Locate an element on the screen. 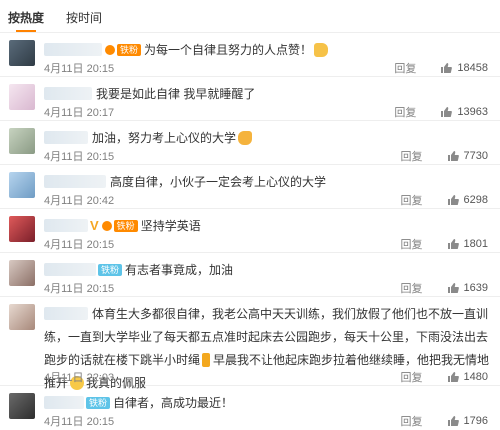 The height and width of the screenshot is (430, 500). like-button: 6298 is located at coordinates (467, 200).